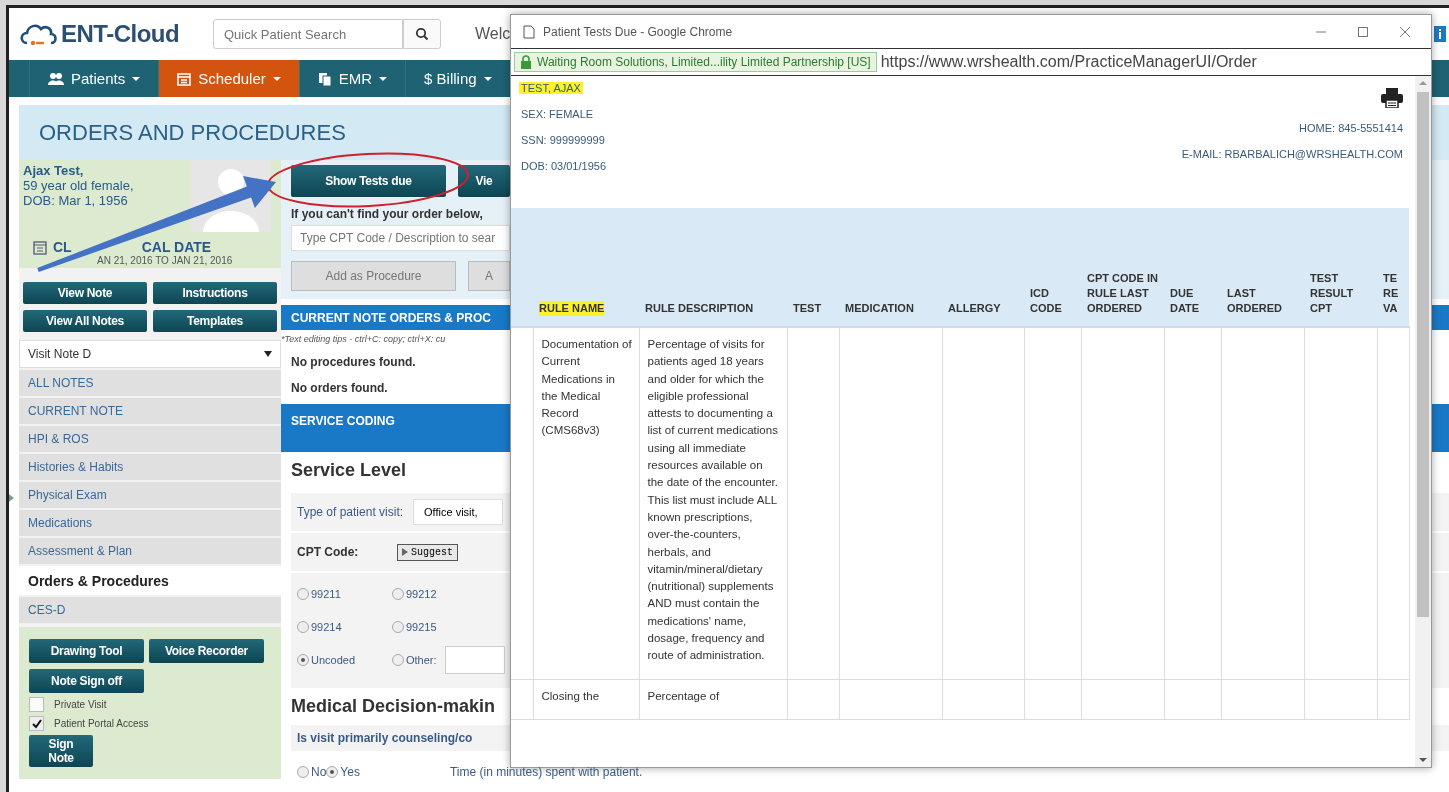 This screenshot has width=1449, height=792. I want to click on document-icon, so click(324, 78).